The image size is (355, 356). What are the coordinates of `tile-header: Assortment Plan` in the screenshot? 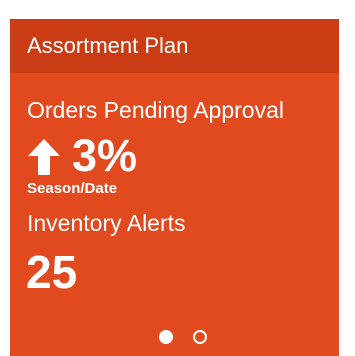 It's located at (174, 46).